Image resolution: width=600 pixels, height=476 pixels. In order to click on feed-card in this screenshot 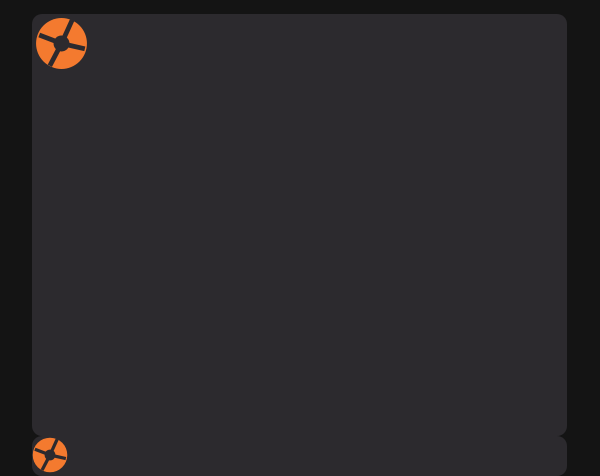, I will do `click(299, 456)`.